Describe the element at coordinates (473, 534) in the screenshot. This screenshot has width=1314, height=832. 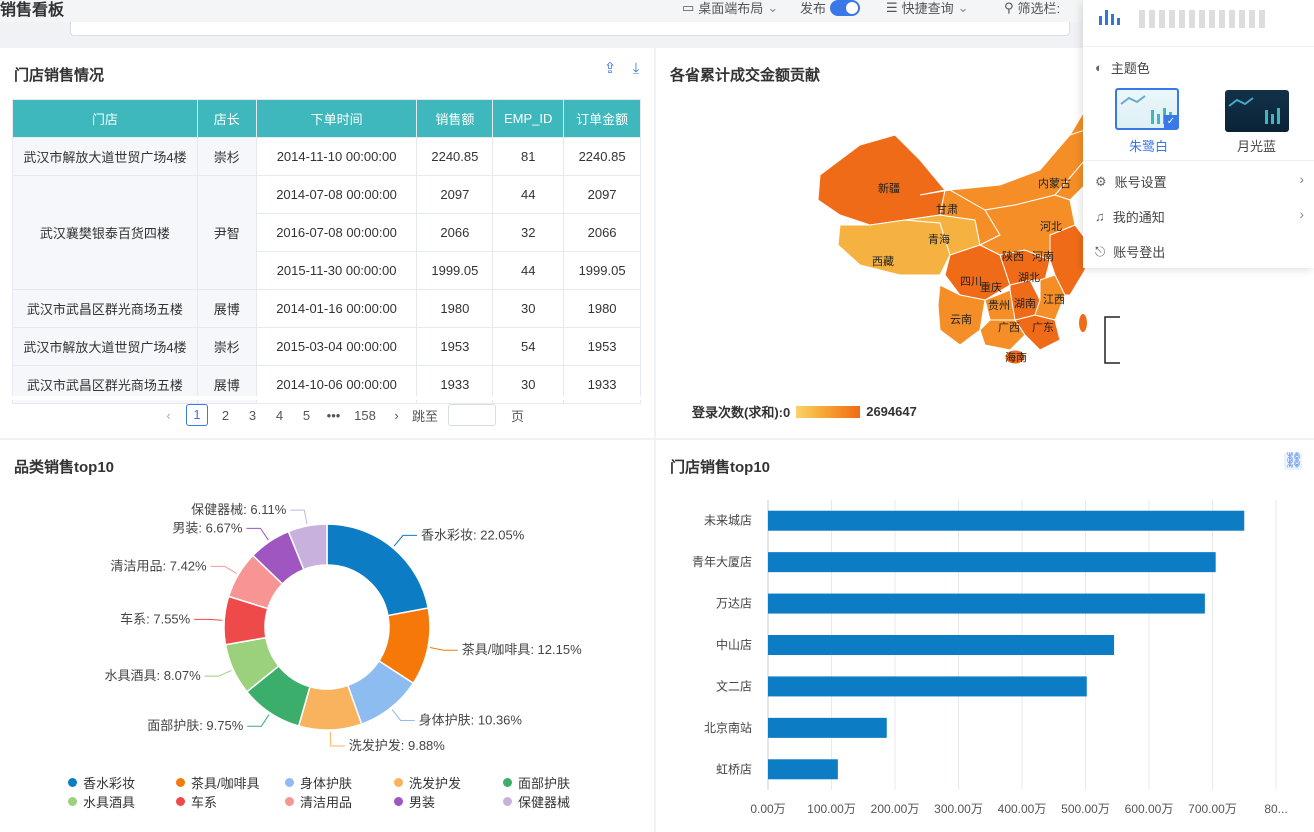
I see `donut-data-label: 香水彩妆: 22.05%` at that location.